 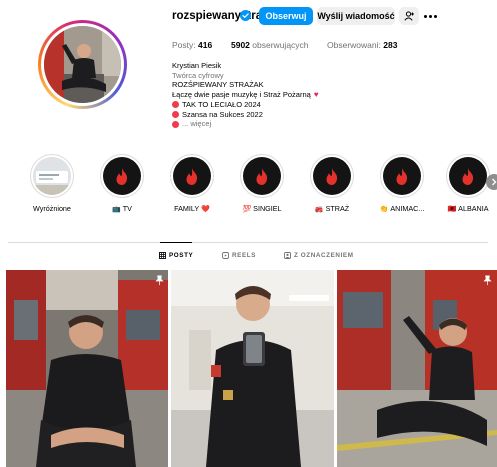 What do you see at coordinates (162, 255) in the screenshot?
I see `grid-icon` at bounding box center [162, 255].